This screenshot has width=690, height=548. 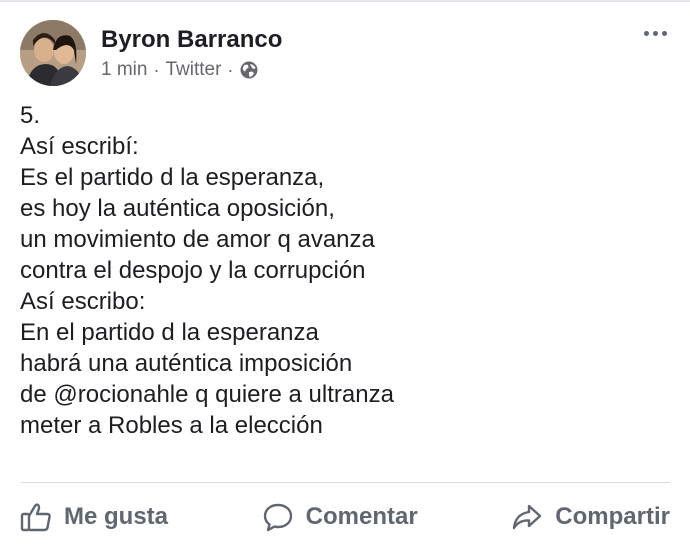 What do you see at coordinates (30, 115) in the screenshot?
I see `post-text-line: 5.` at bounding box center [30, 115].